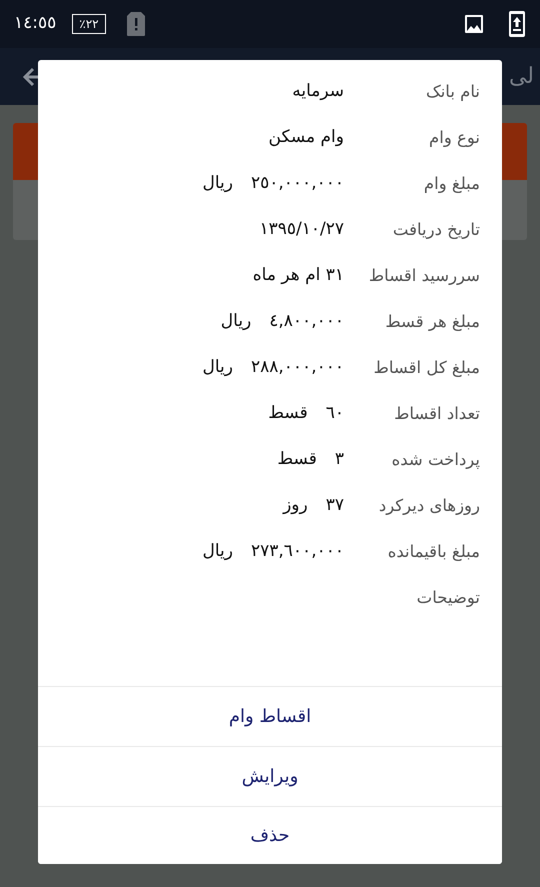 The width and height of the screenshot is (540, 887). Describe the element at coordinates (436, 413) in the screenshot. I see `field-label: تعداد اقساط` at that location.